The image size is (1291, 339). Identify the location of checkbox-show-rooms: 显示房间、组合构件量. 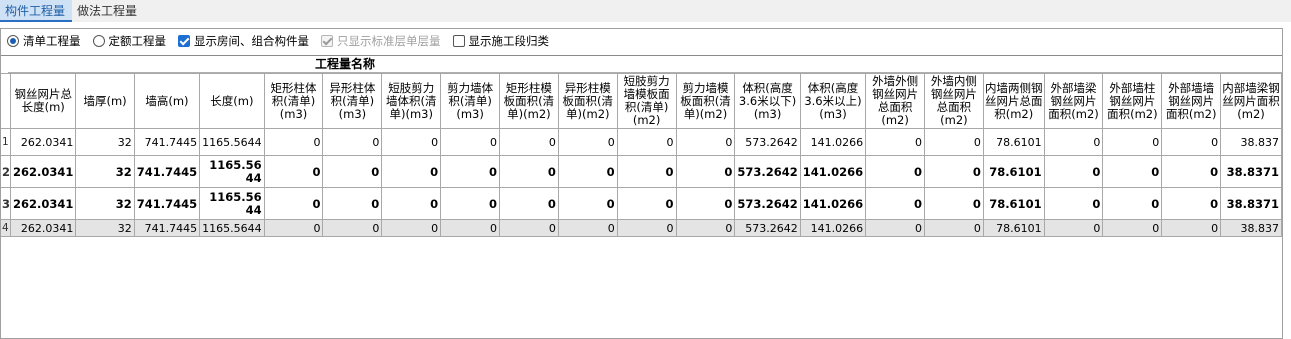
(243, 41).